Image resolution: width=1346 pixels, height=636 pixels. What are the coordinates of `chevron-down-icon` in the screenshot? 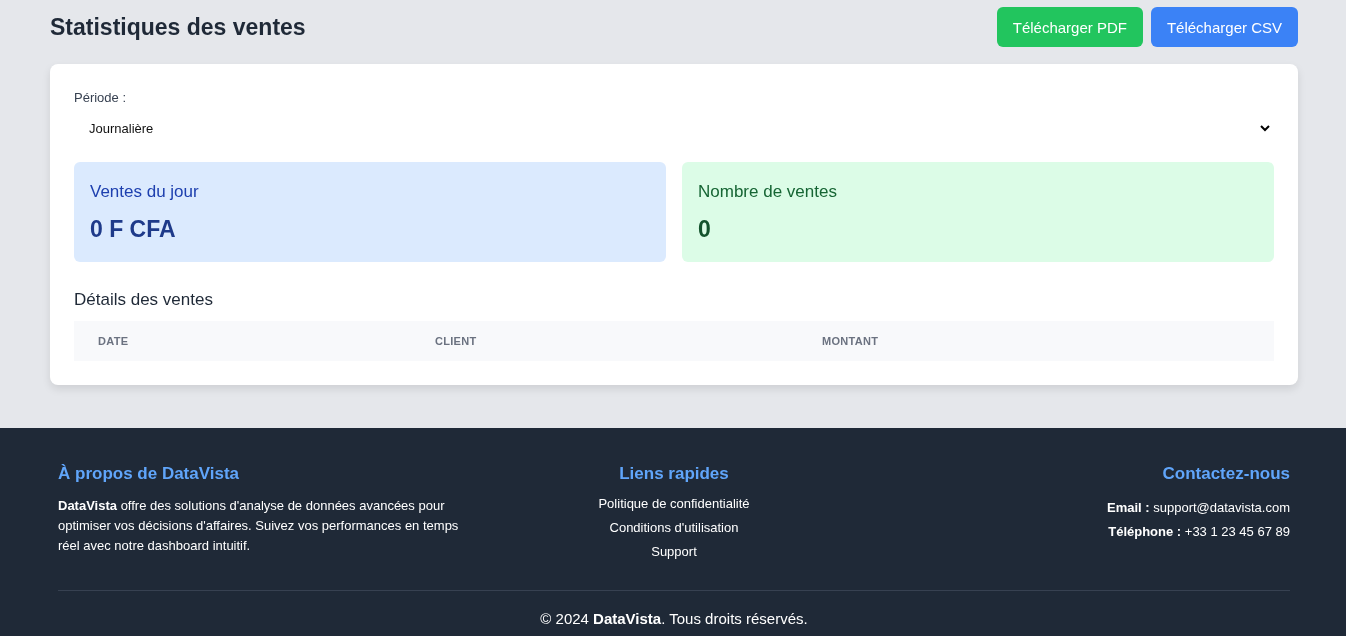 It's located at (1265, 128).